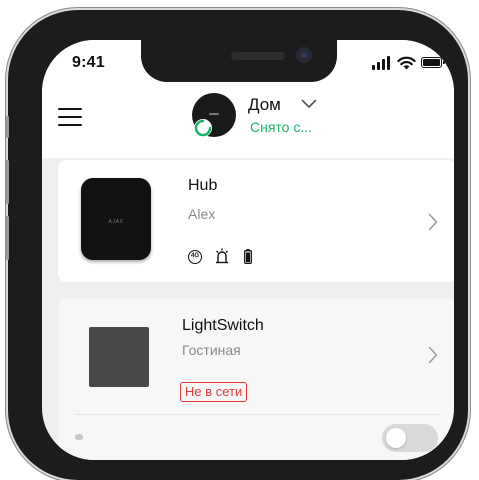 This screenshot has width=479, height=480. I want to click on phone-notch, so click(239, 61).